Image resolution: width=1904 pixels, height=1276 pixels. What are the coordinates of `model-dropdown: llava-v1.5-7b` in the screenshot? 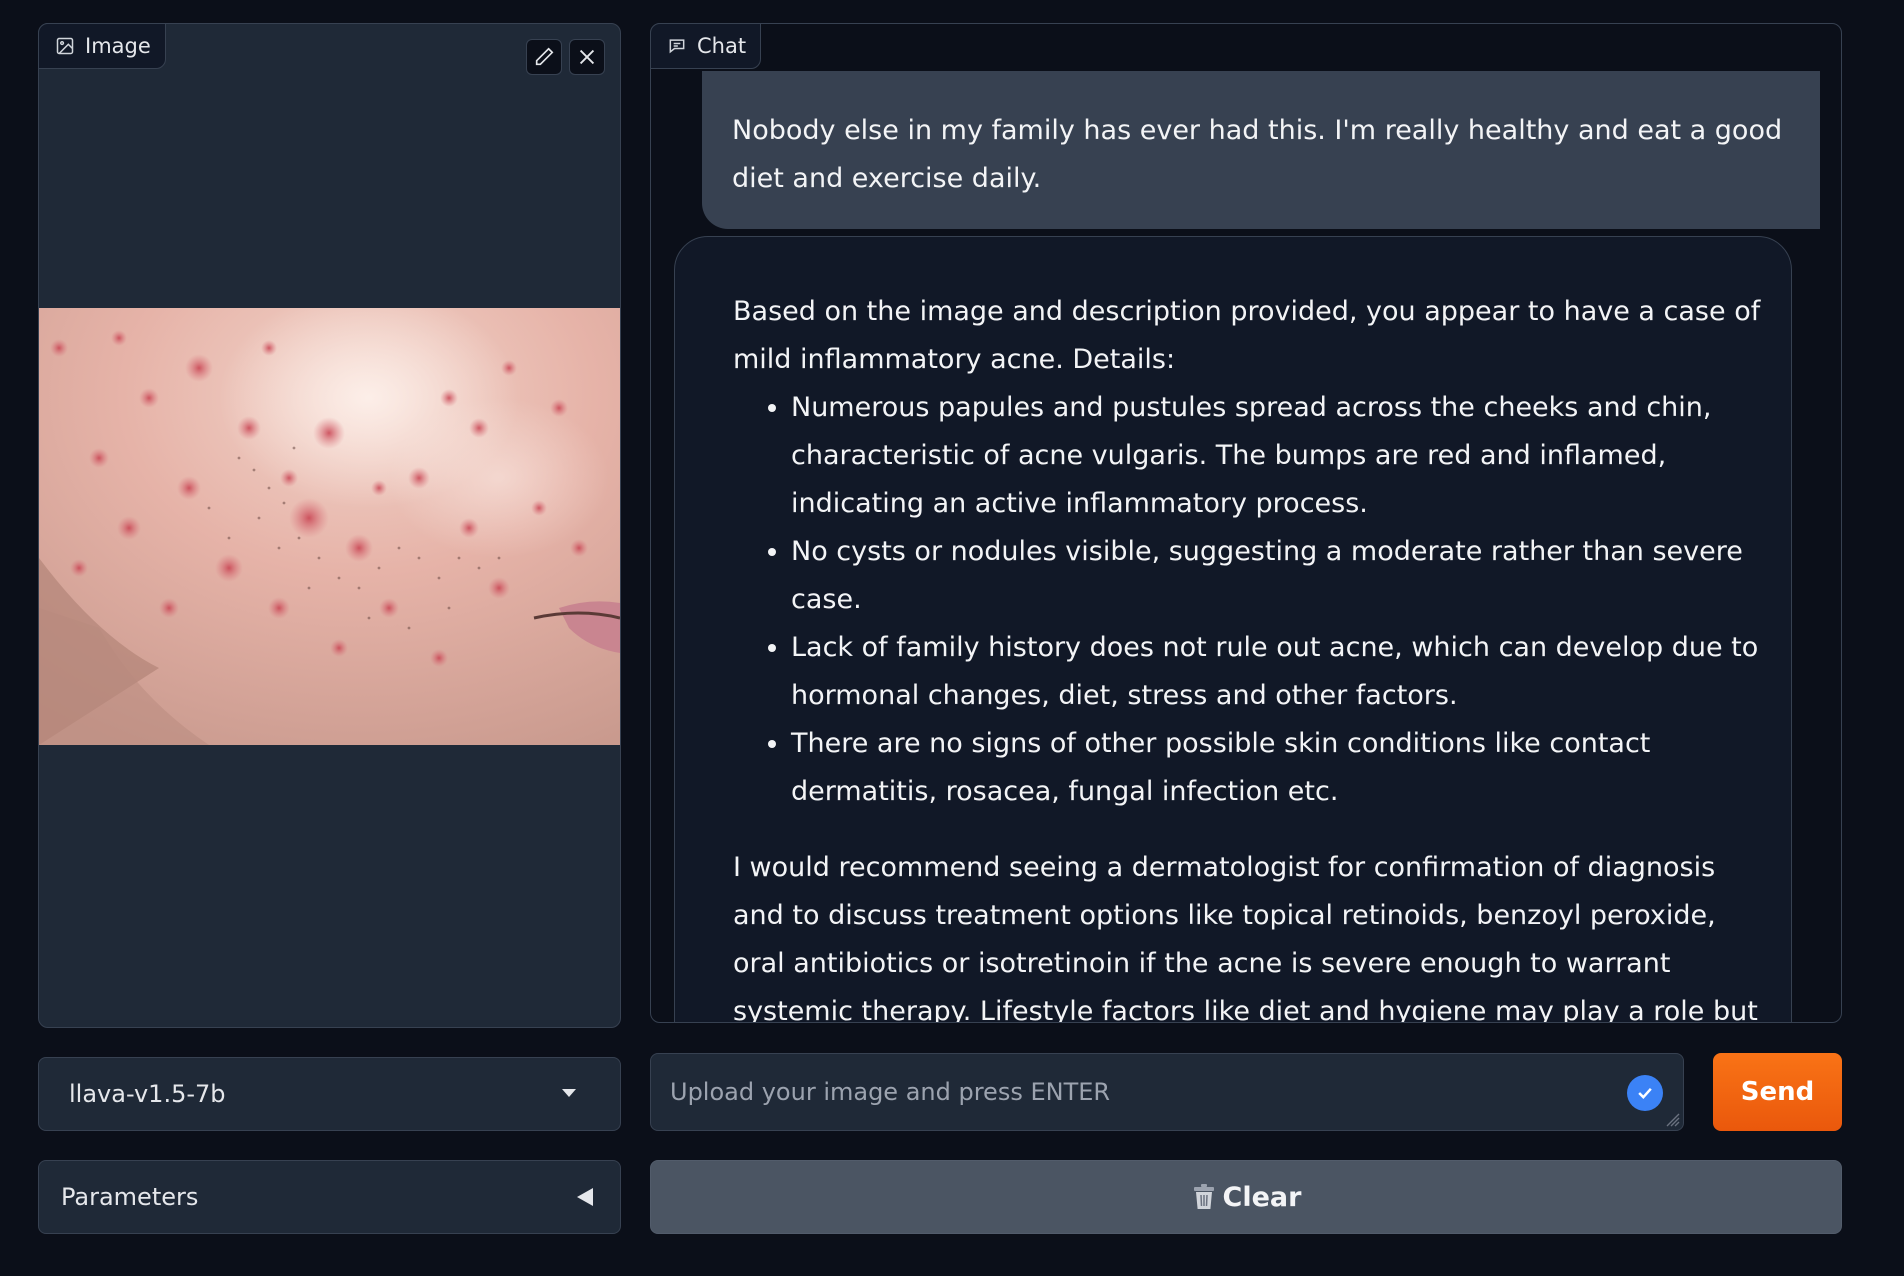 It's located at (329, 1094).